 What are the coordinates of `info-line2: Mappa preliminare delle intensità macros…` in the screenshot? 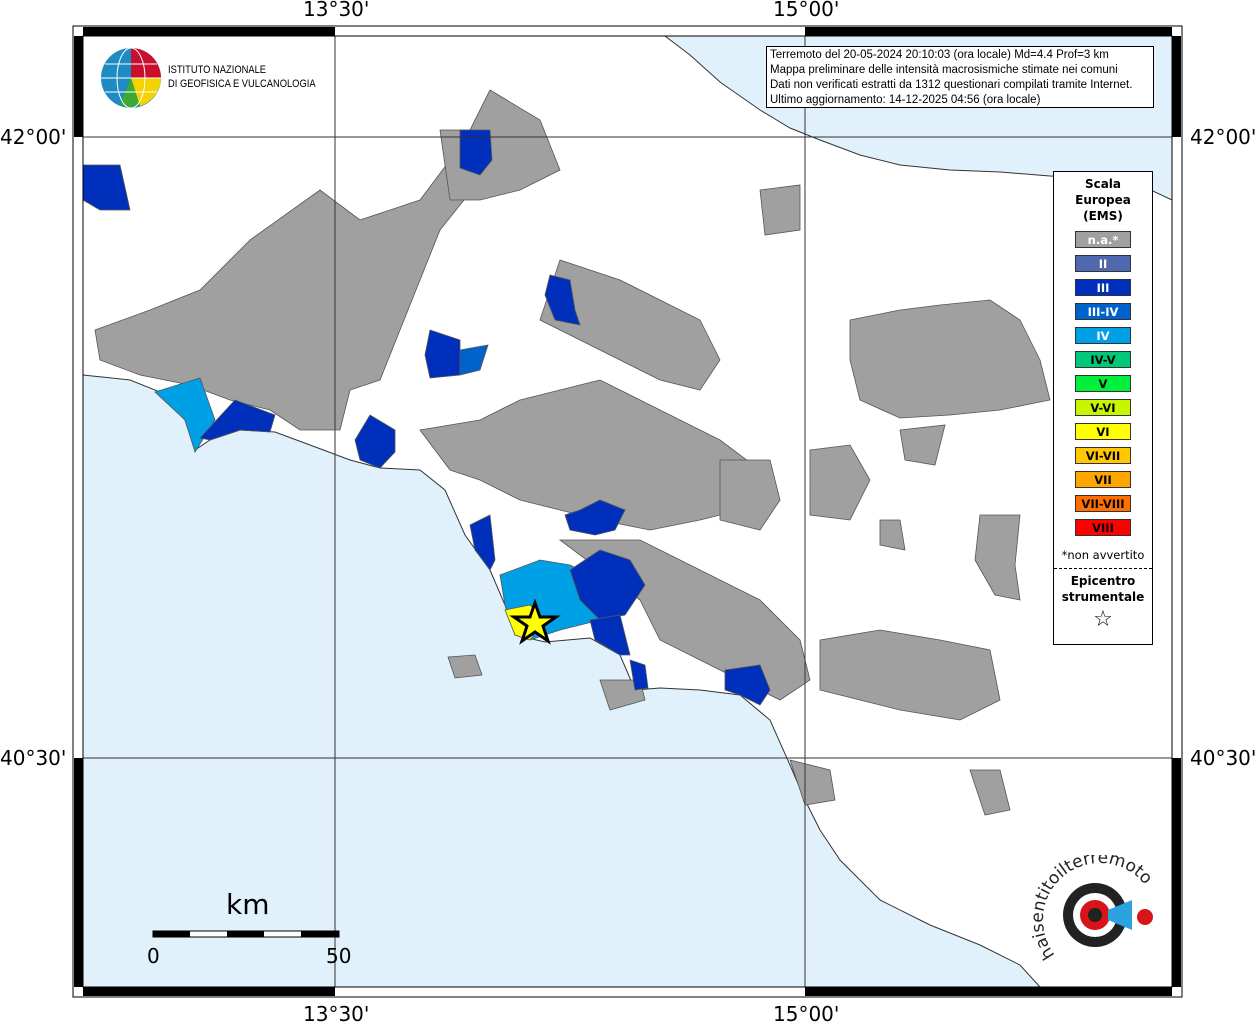 It's located at (944, 70).